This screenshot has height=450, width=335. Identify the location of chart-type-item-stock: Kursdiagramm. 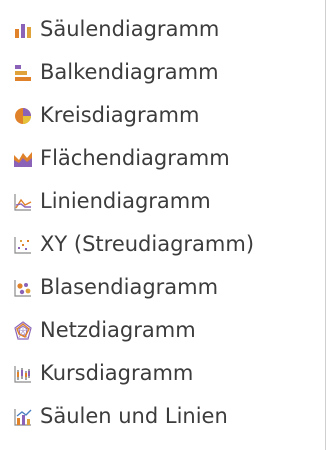
(165, 373).